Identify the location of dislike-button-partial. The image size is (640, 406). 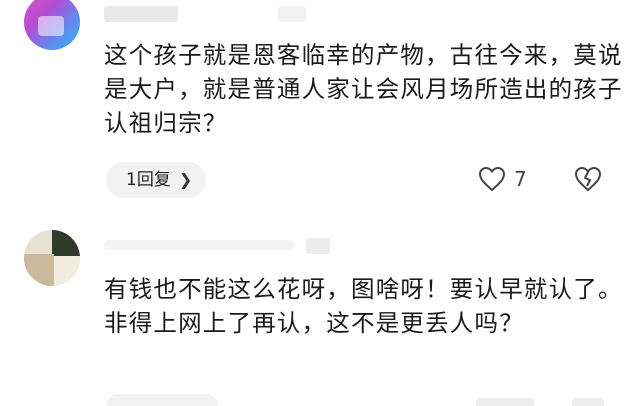
(588, 402).